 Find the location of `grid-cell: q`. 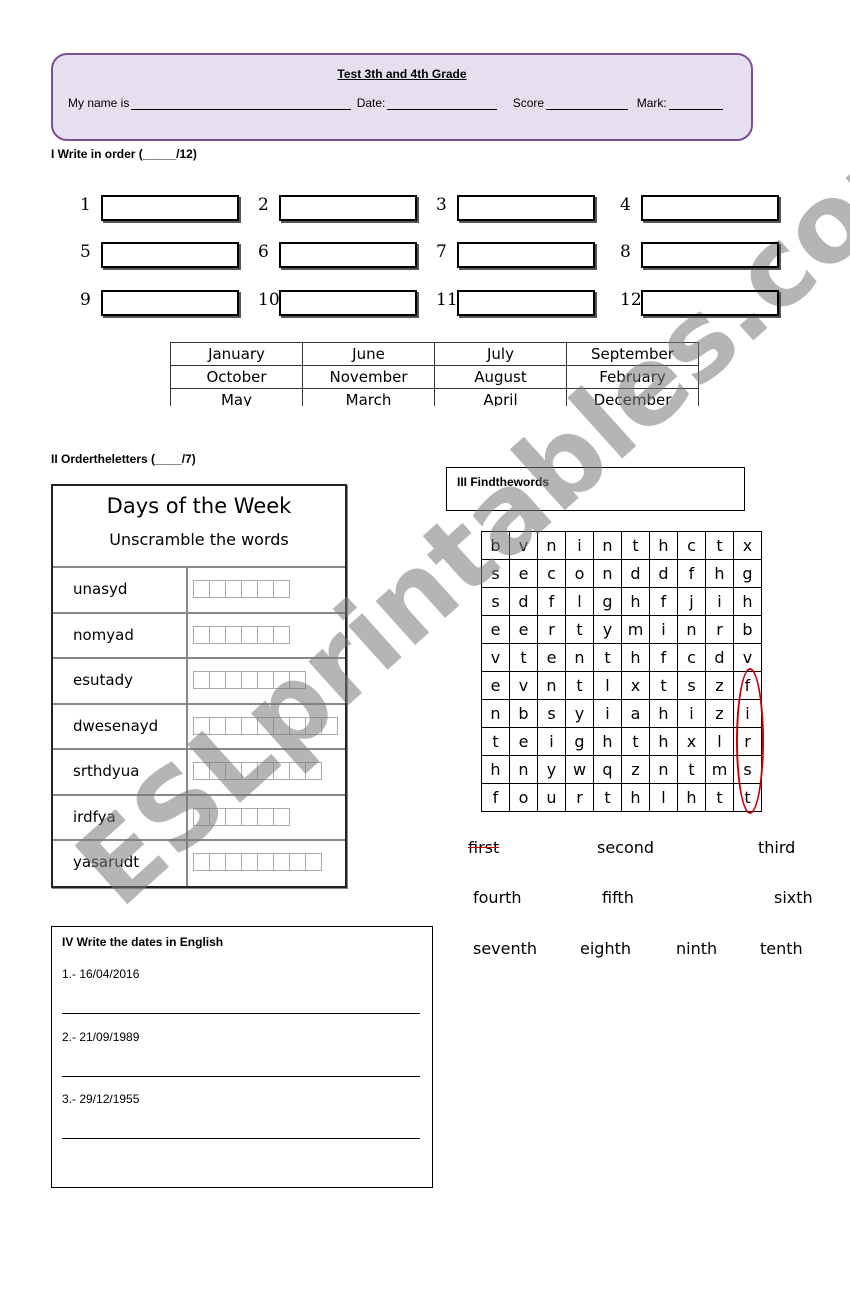

grid-cell: q is located at coordinates (607, 769).